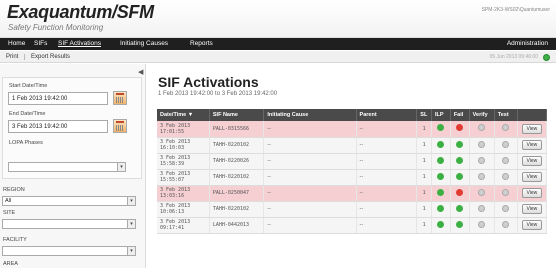 The image size is (556, 268). Describe the element at coordinates (424, 115) in the screenshot. I see `col-sl: SL` at that location.